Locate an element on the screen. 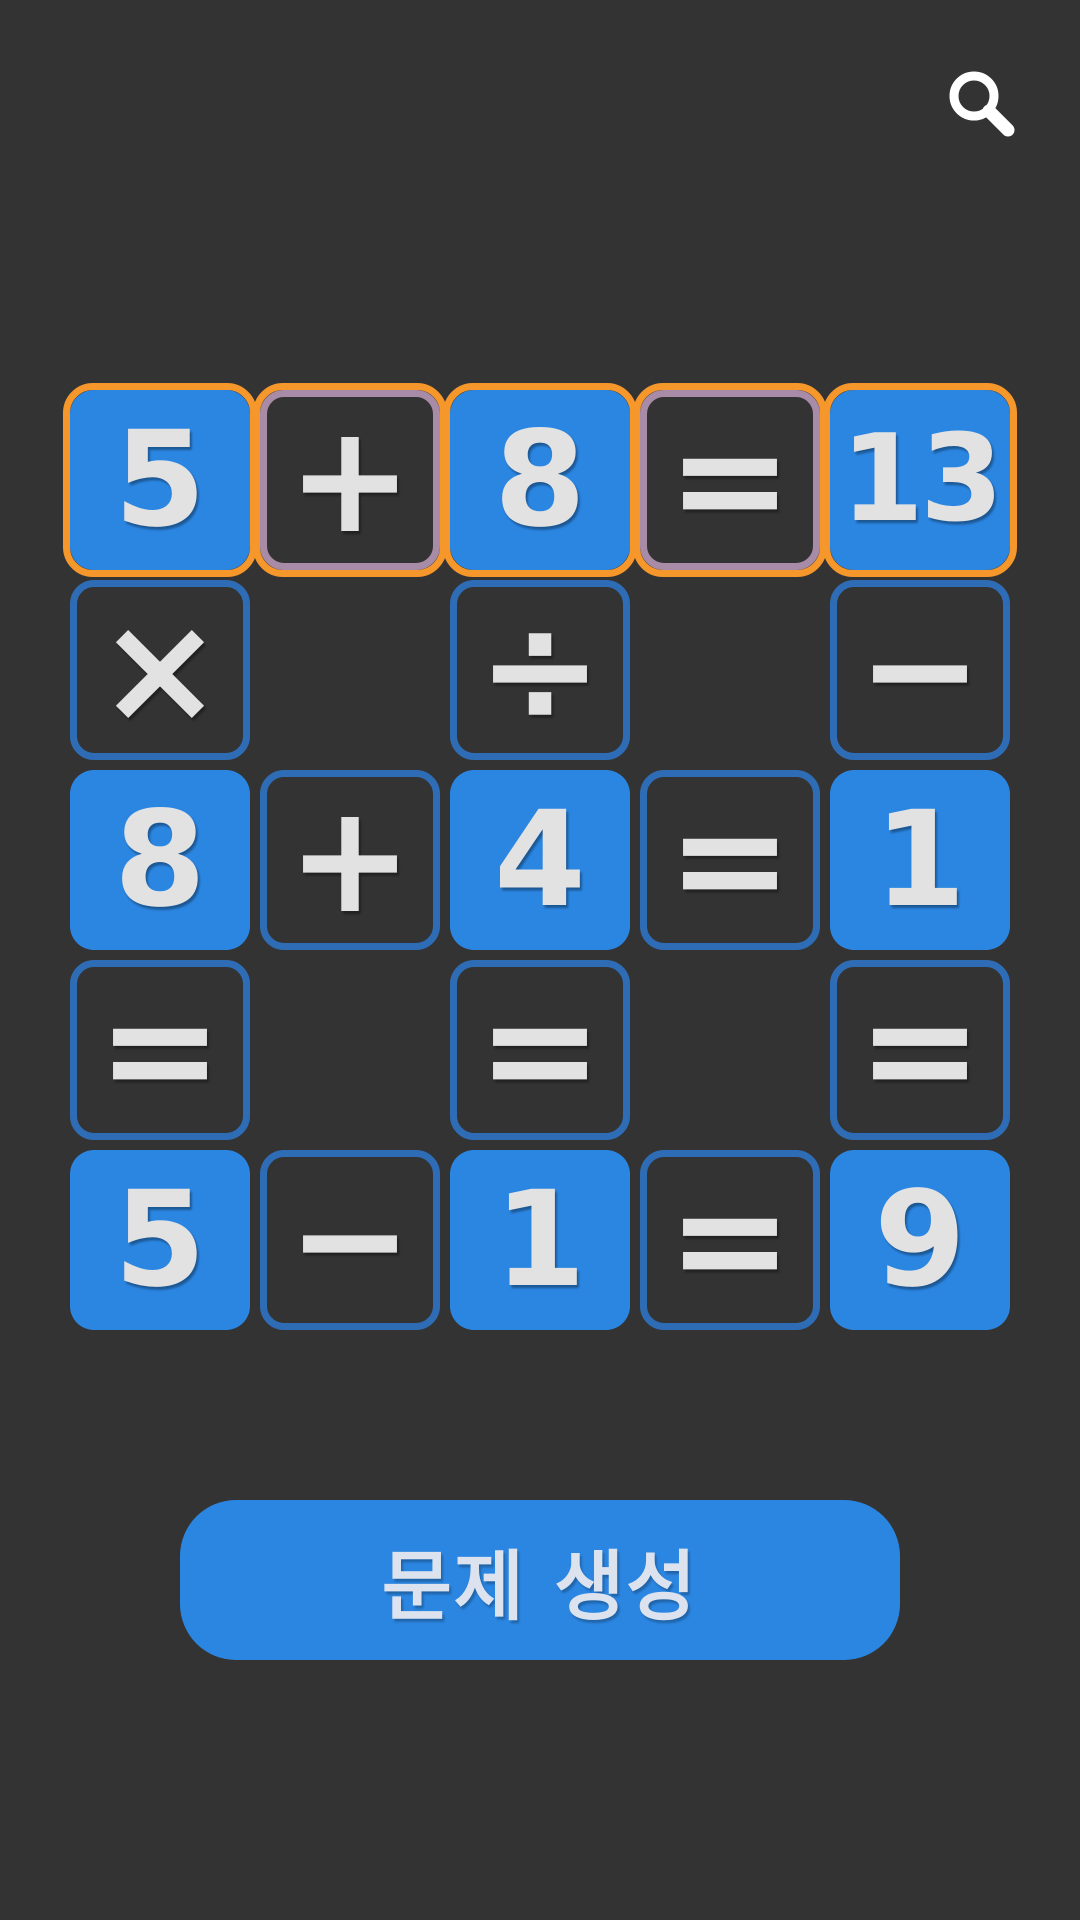  number-tile: 4 is located at coordinates (540, 860).